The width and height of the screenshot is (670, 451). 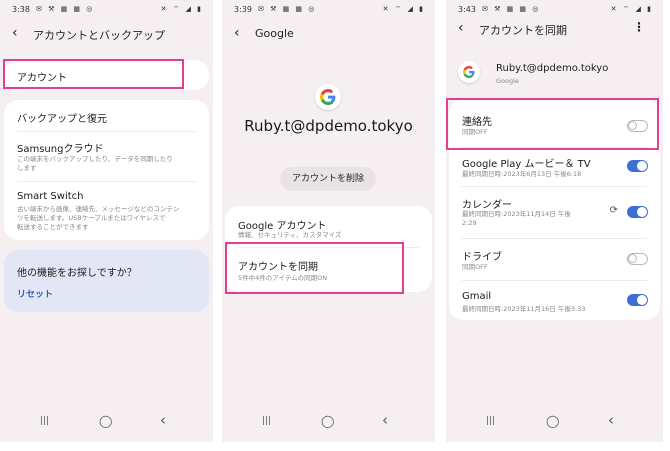 I want to click on highlight-contacts, so click(x=552, y=124).